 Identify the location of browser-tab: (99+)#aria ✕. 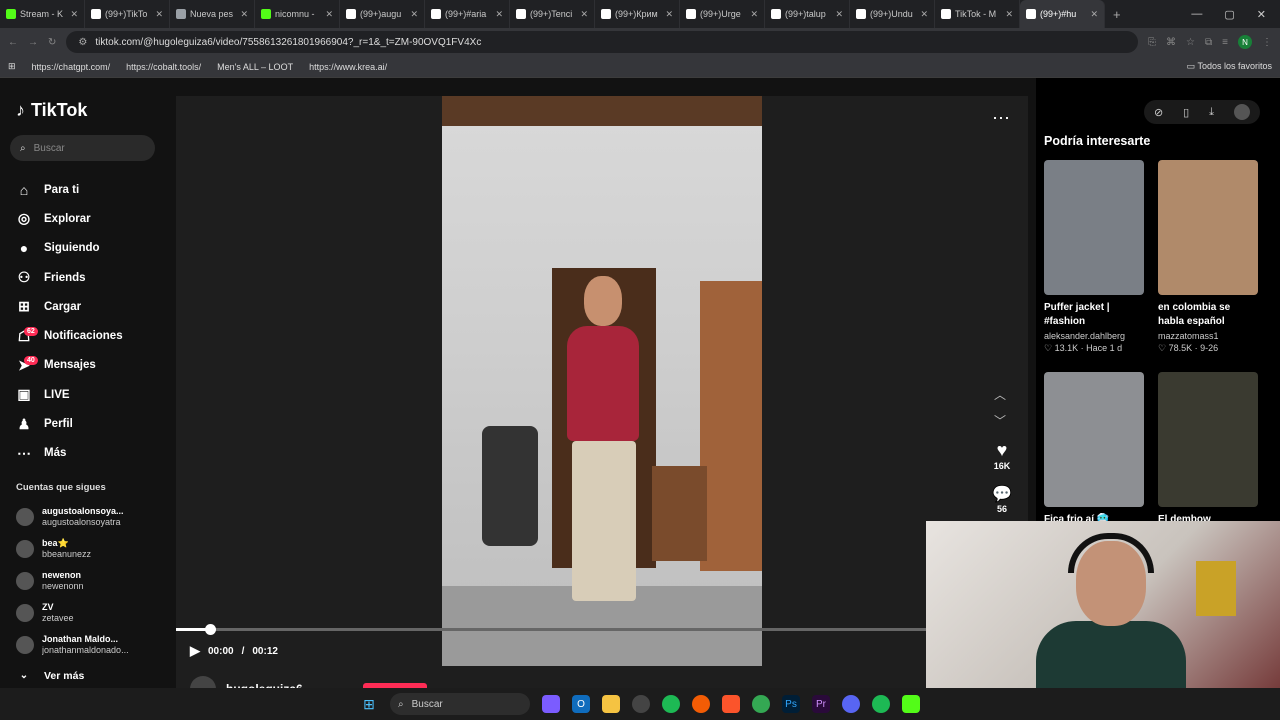
(467, 14).